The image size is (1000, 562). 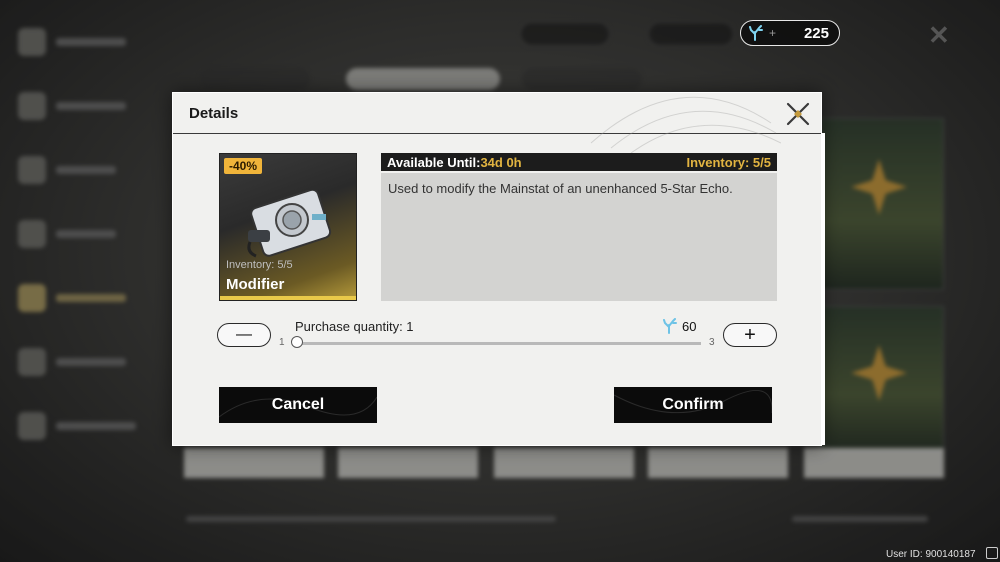 I want to click on confirm-label: Confirm, so click(x=693, y=404).